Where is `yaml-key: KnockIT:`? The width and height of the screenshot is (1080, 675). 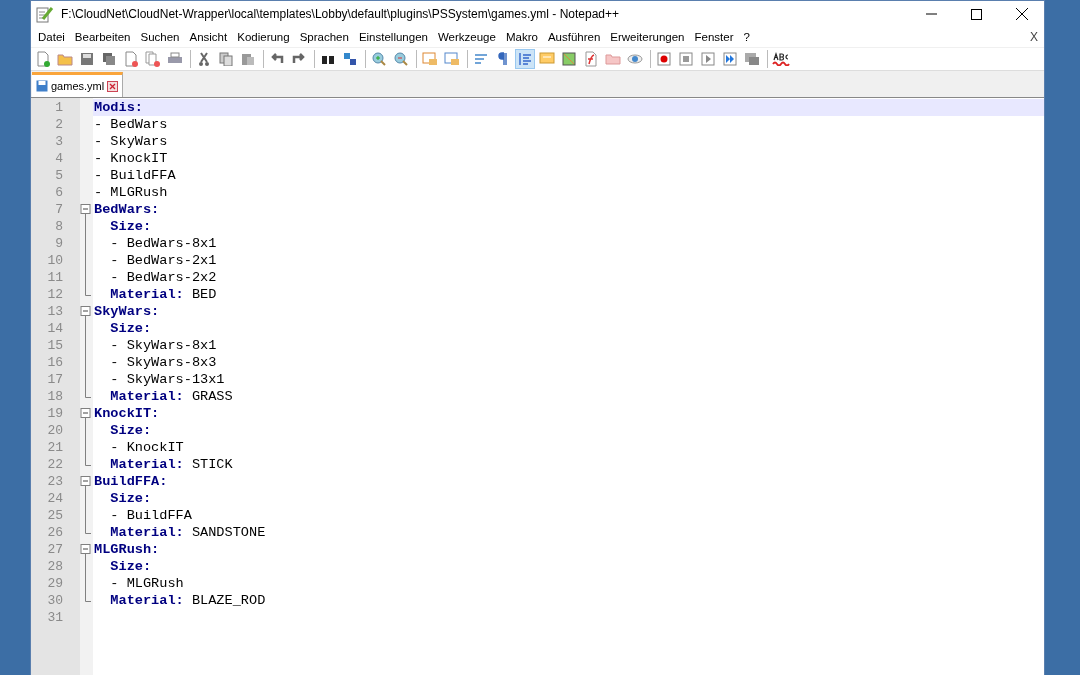 yaml-key: KnockIT: is located at coordinates (127, 413).